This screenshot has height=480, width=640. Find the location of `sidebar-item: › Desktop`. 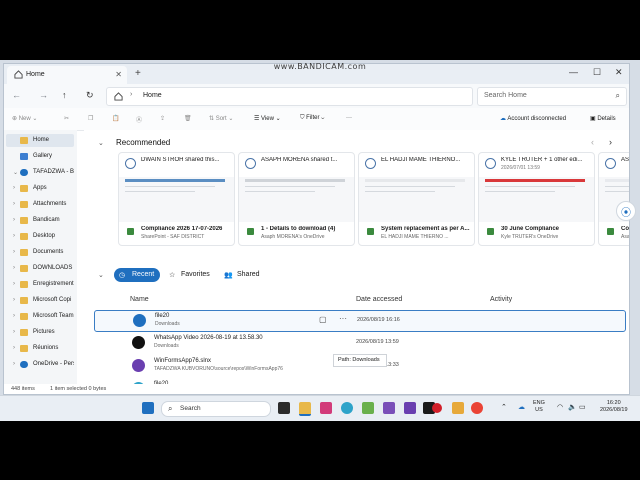

sidebar-item: › Desktop is located at coordinates (40, 236).